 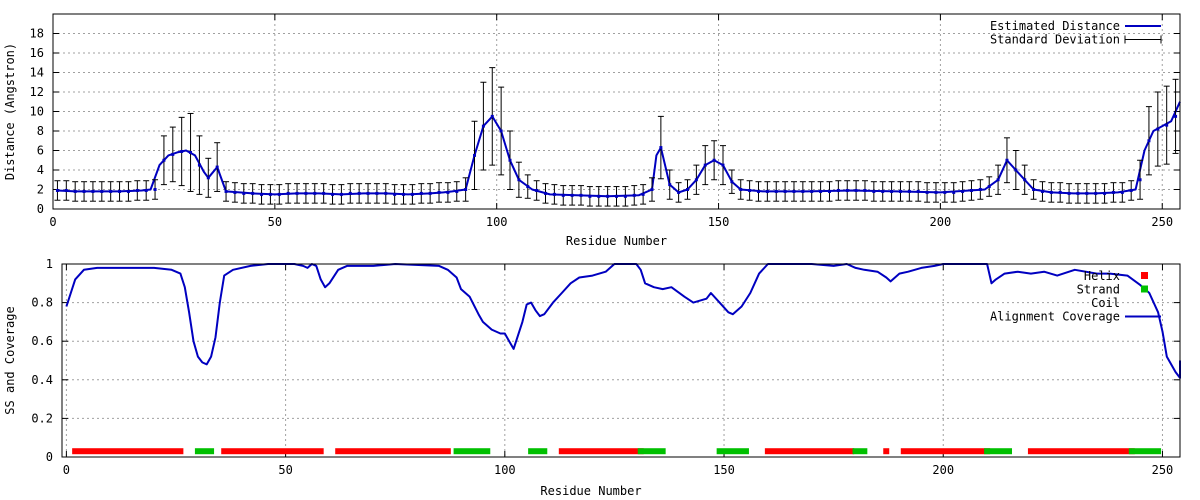 I want to click on panel1-legend-label-standard-deviation: Standard Deviation, so click(x=1055, y=40).